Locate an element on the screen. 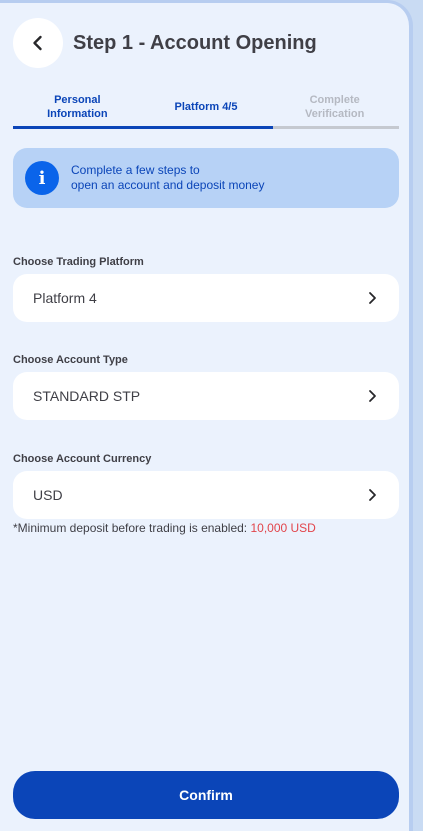 This screenshot has height=831, width=423. platform-select: Platform 4 is located at coordinates (206, 298).